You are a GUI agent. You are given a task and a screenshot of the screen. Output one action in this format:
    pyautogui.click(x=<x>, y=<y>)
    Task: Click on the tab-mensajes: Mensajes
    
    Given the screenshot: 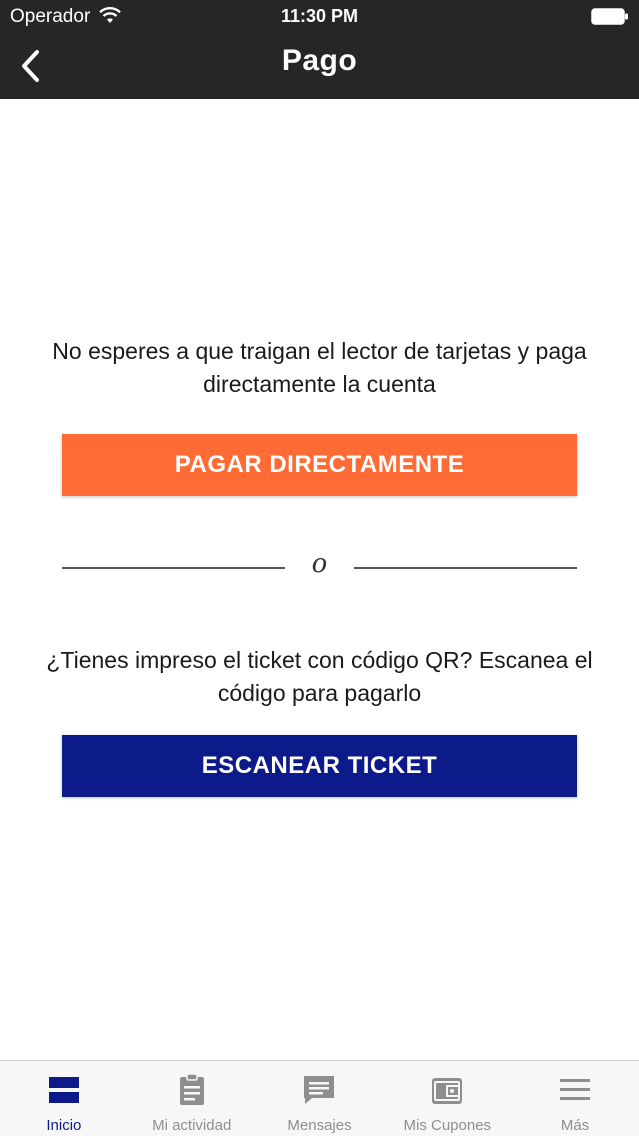 What is the action you would take?
    pyautogui.click(x=320, y=1098)
    